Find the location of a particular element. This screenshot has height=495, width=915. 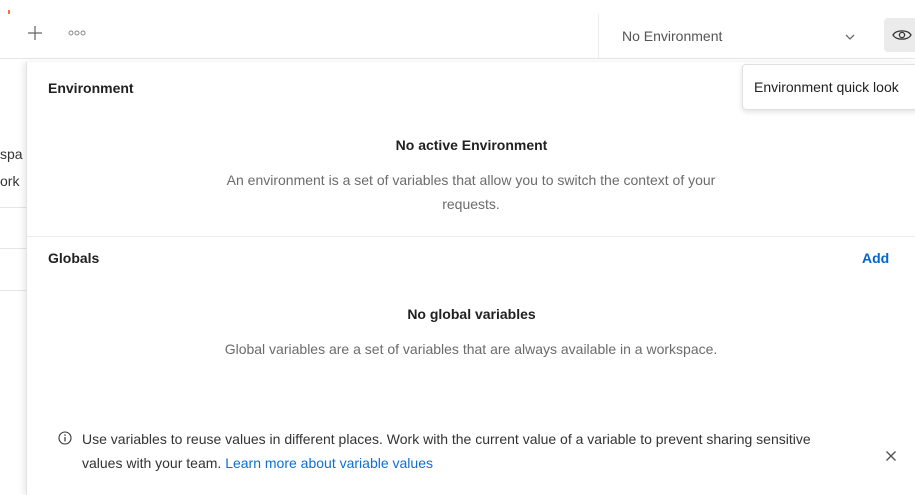

environment-selector-label: No Environment is located at coordinates (672, 36).